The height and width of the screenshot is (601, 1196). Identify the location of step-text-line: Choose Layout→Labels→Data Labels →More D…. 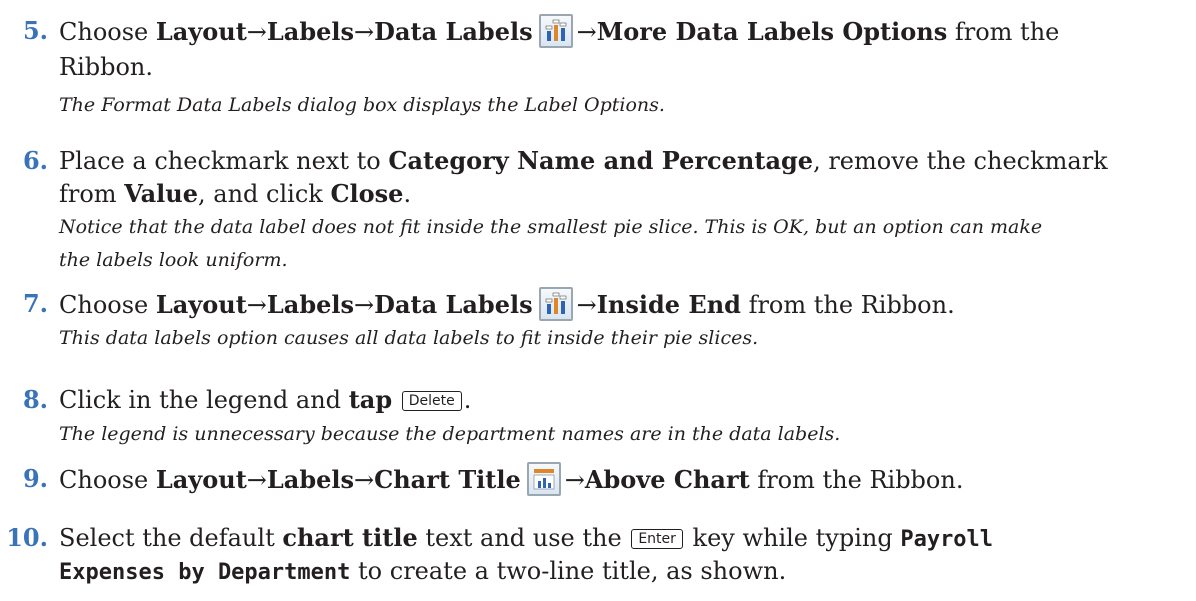
(559, 31).